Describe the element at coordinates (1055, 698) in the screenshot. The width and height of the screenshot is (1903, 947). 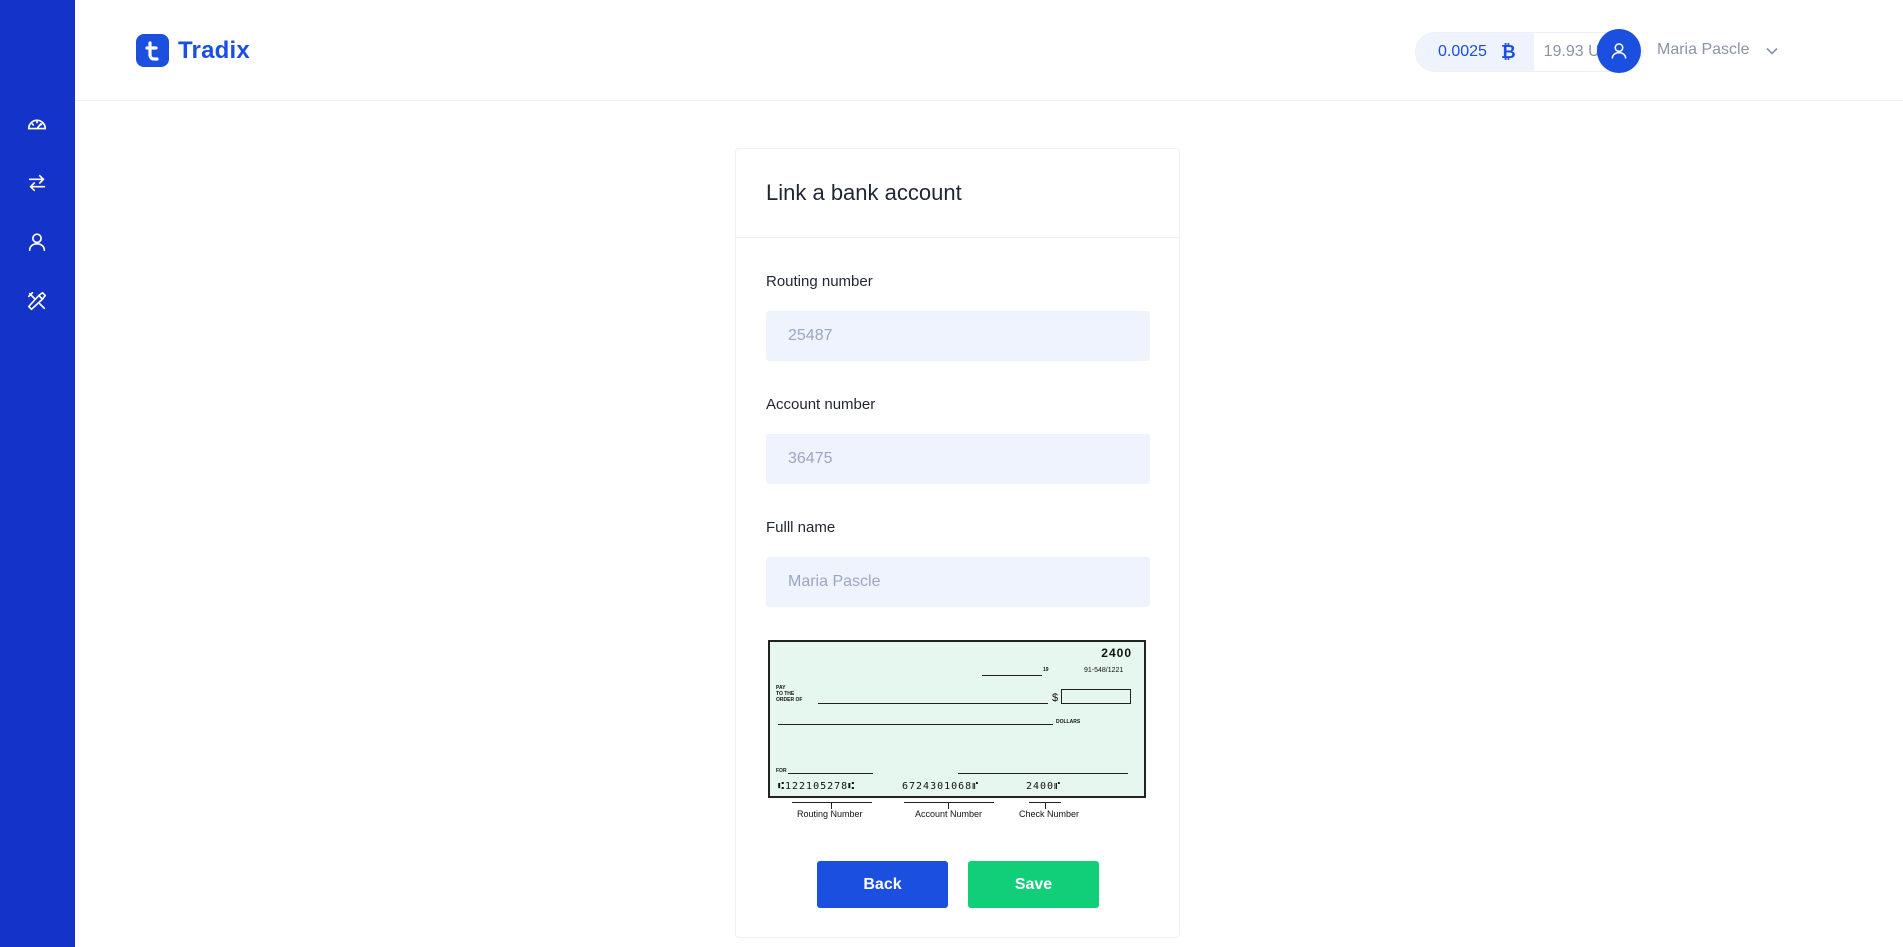
I see `dollar-sign: $` at that location.